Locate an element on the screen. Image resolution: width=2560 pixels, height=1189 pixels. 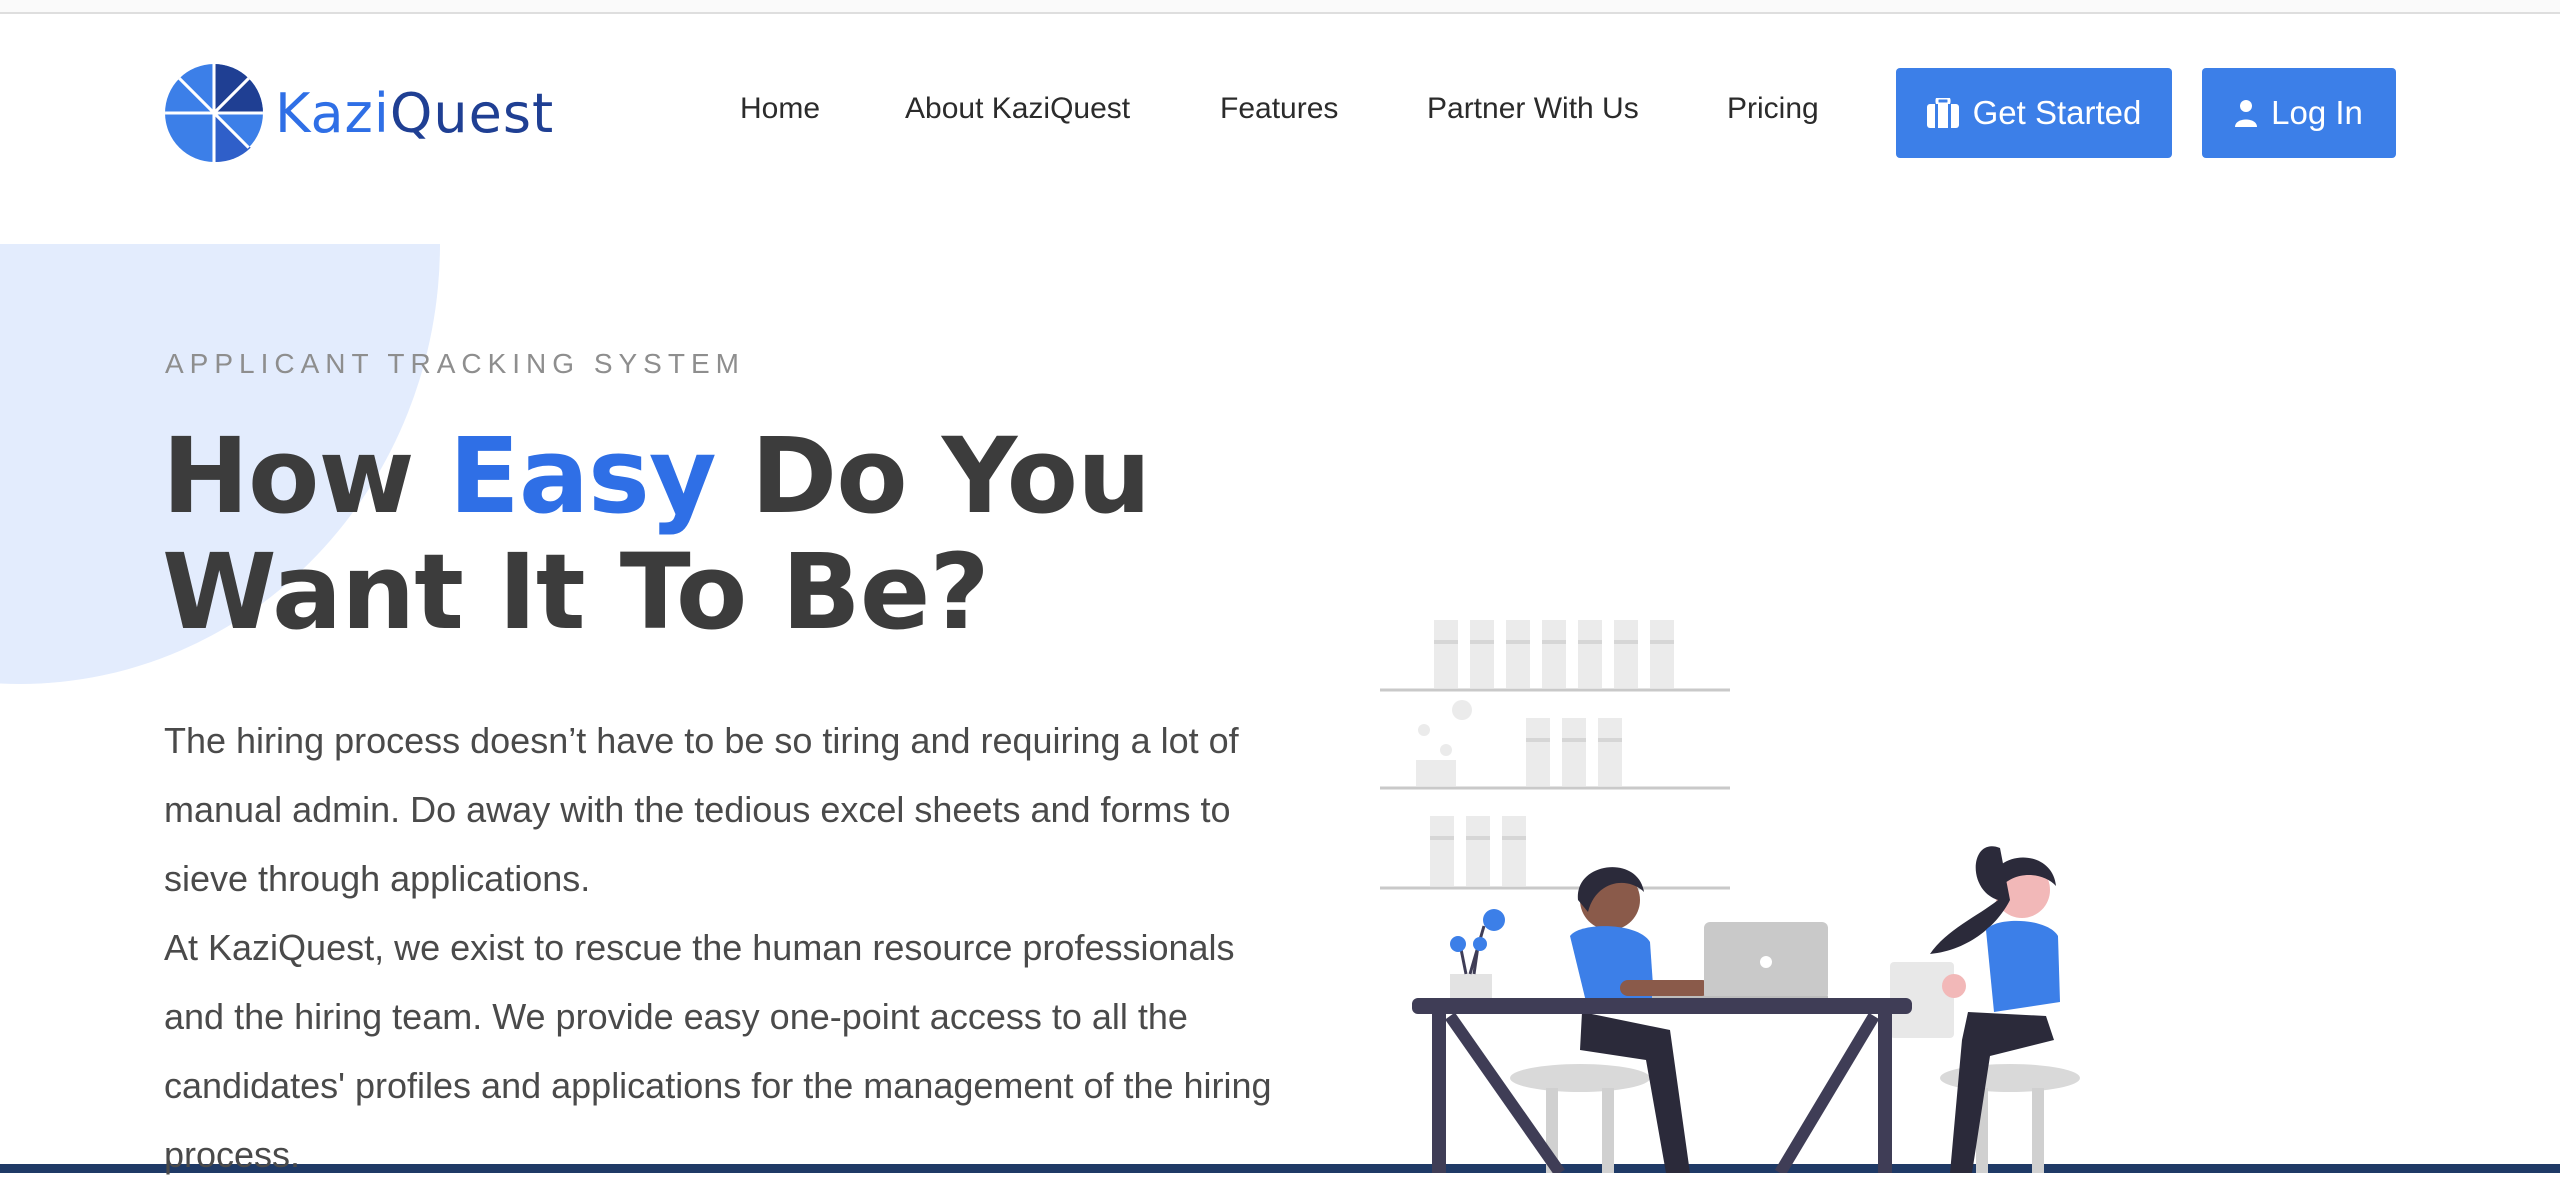
nav-partner: Partner With Us is located at coordinates (1533, 109).